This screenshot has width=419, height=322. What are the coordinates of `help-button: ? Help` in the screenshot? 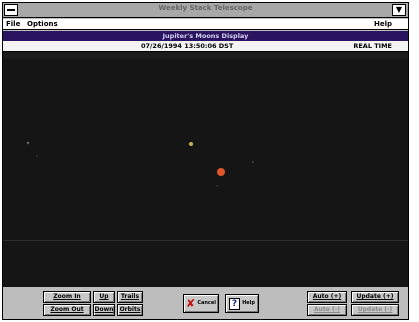 It's located at (242, 303).